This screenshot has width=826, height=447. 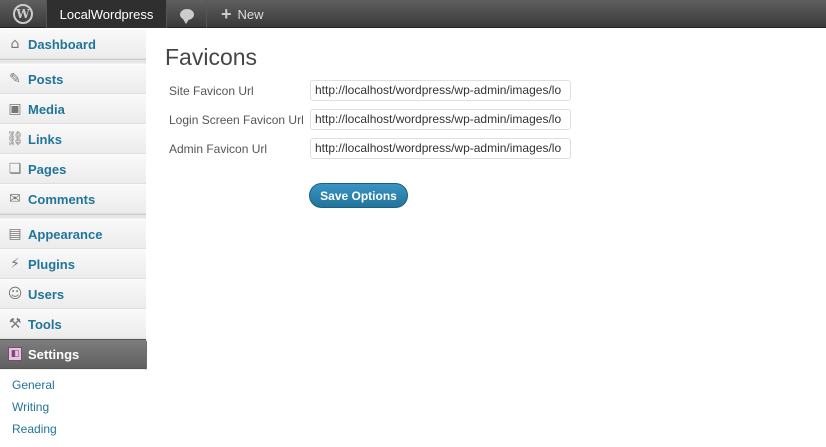 What do you see at coordinates (73, 294) in the screenshot?
I see `sidebar-item-users: ☺ Users` at bounding box center [73, 294].